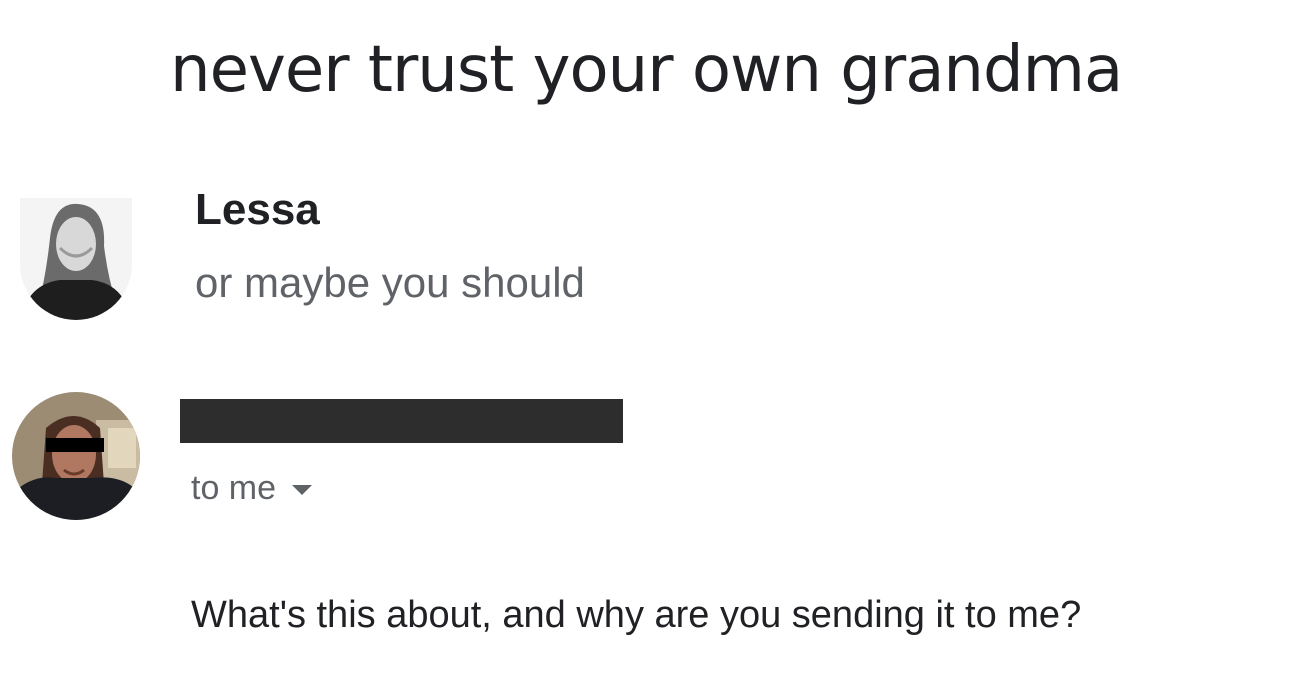  Describe the element at coordinates (390, 283) in the screenshot. I see `message-snippet: or maybe you should` at that location.